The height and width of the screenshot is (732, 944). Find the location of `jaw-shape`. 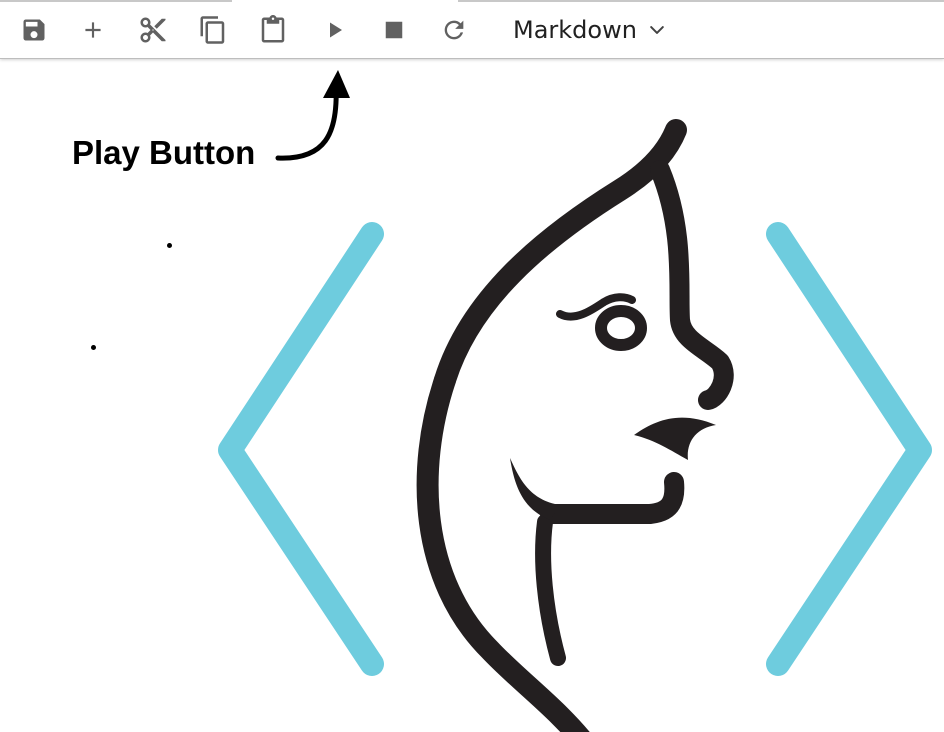

jaw-shape is located at coordinates (535, 489).